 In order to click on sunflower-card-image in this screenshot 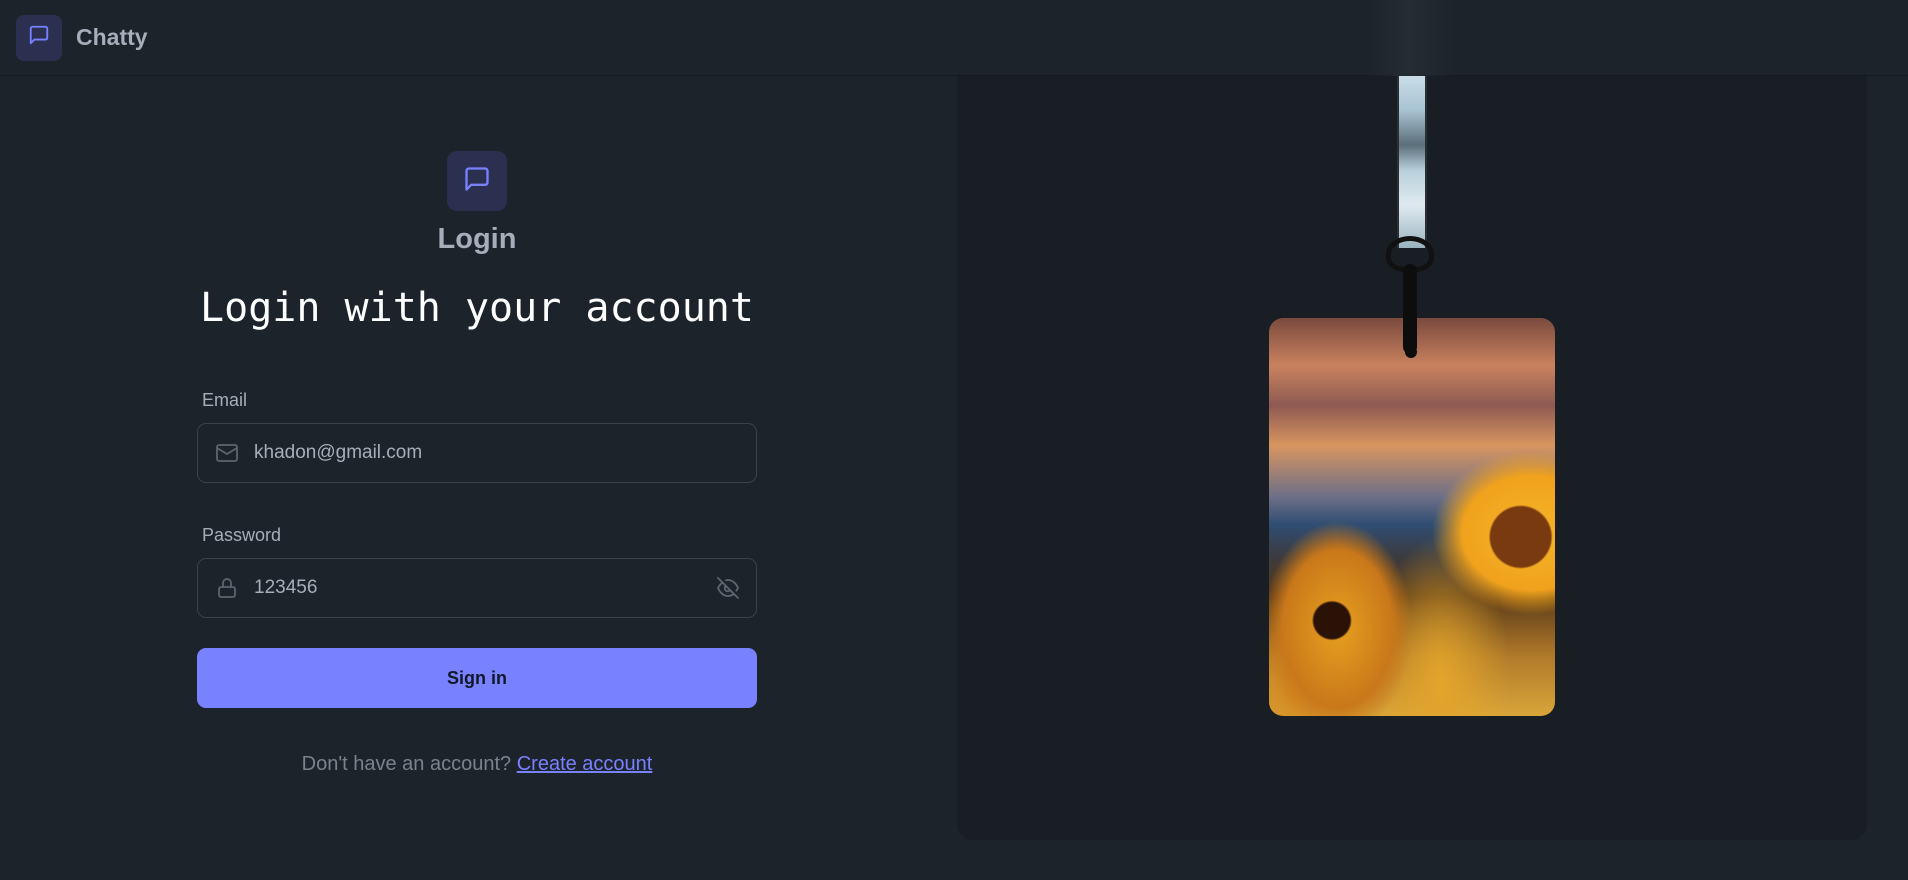, I will do `click(1412, 517)`.